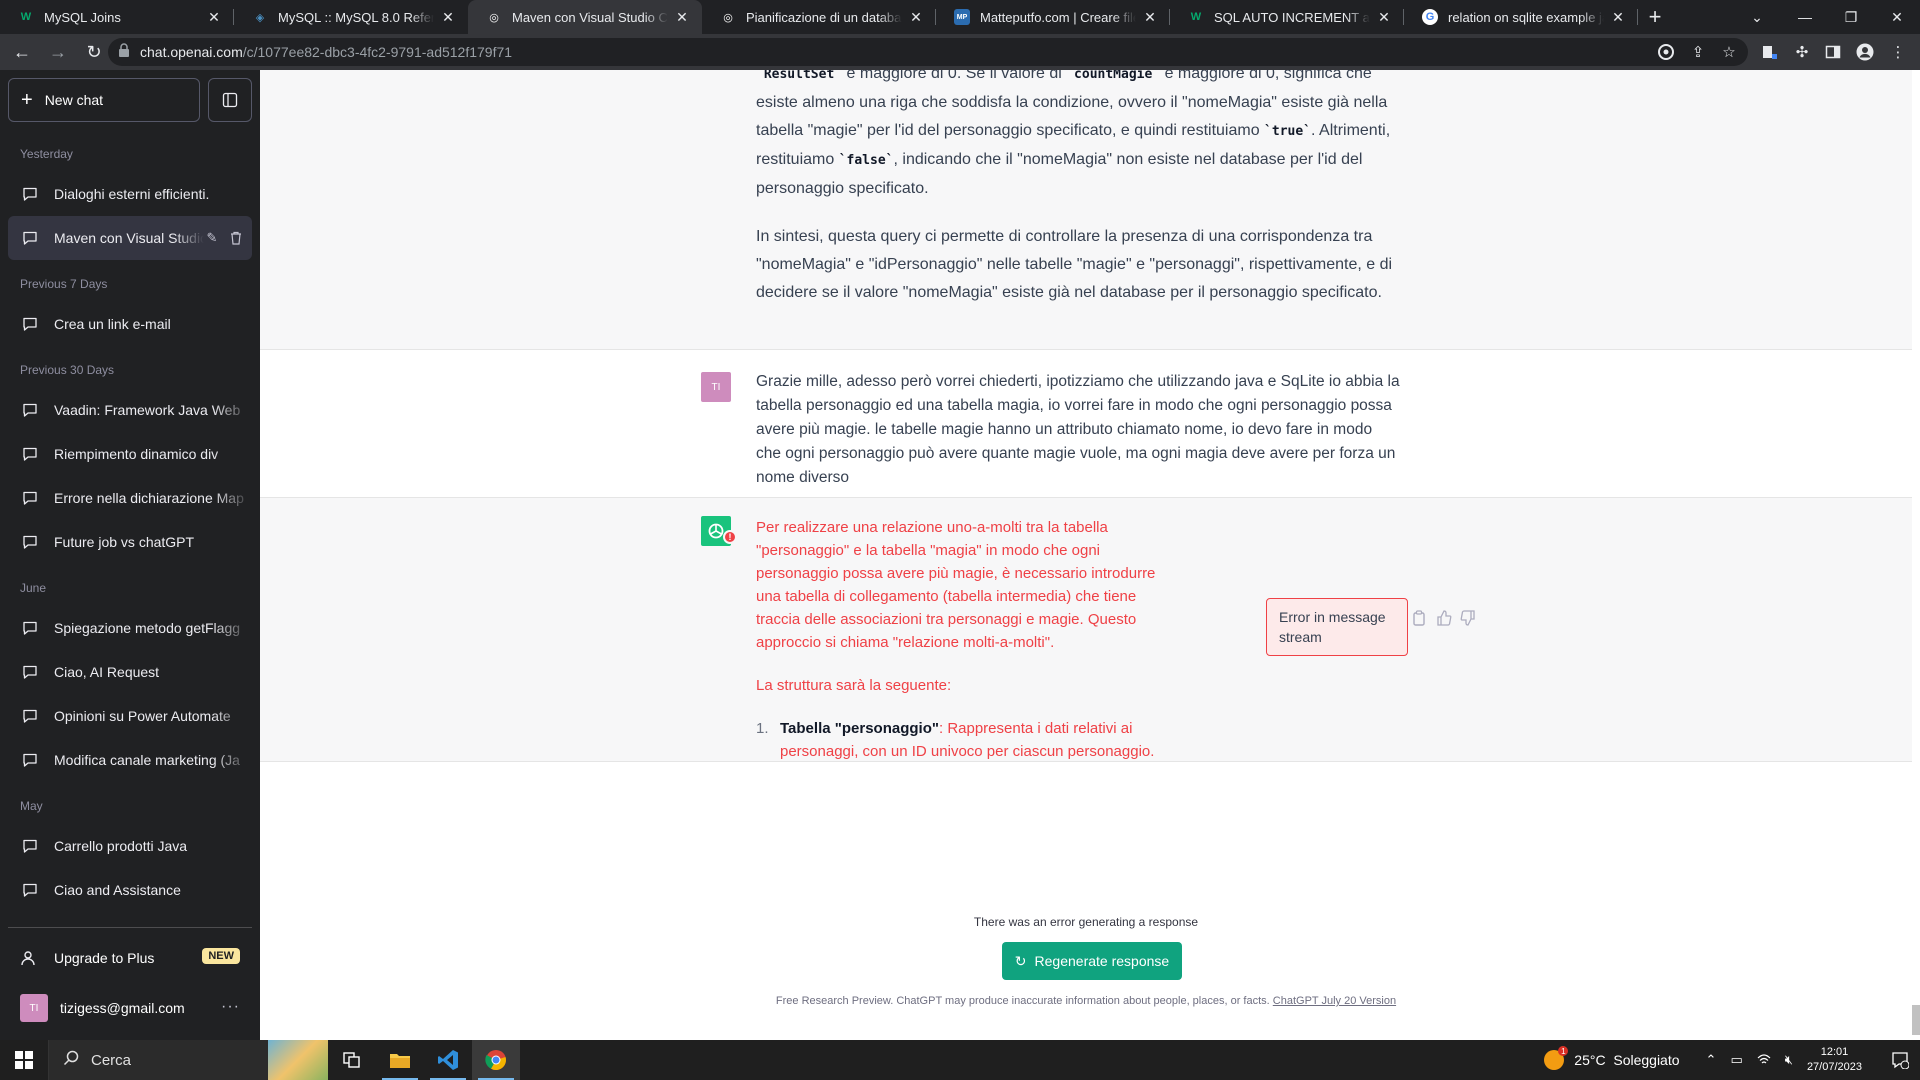 The image size is (1920, 1080). I want to click on chat-title: Dialoghi esterni efficienti., so click(132, 194).